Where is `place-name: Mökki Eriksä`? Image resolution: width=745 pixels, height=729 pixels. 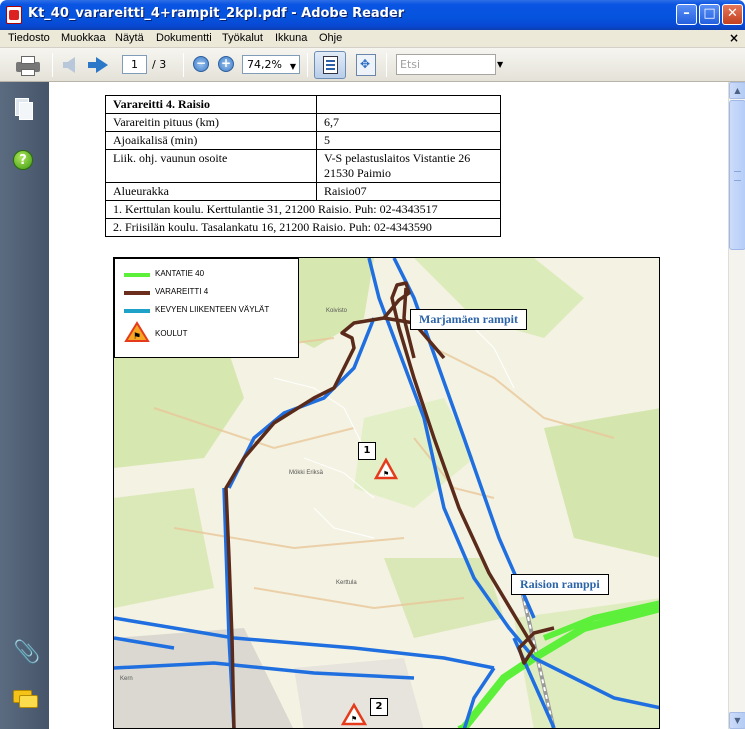
place-name: Mökki Eriksä is located at coordinates (306, 473).